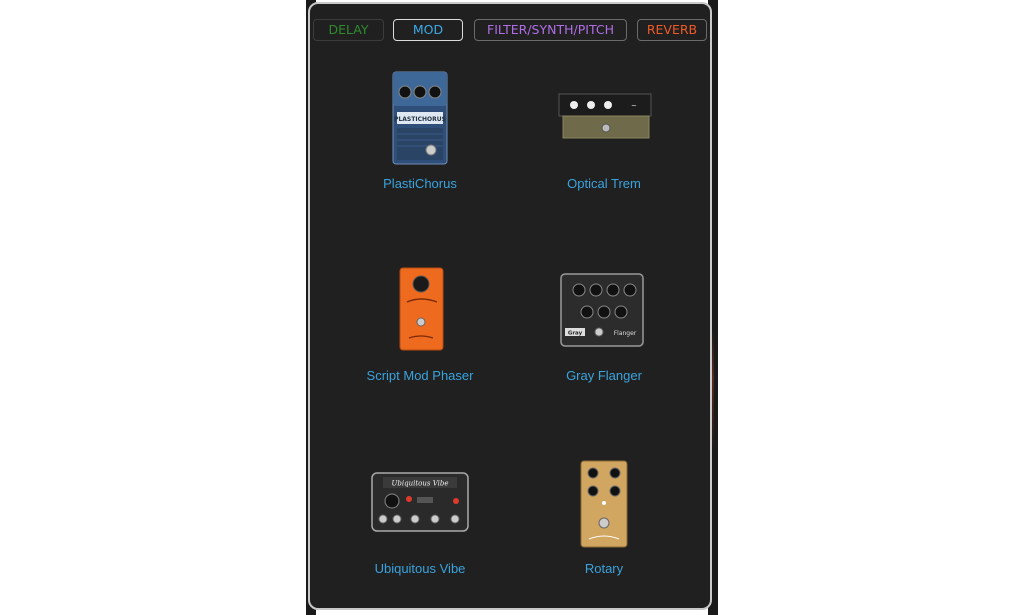 The image size is (1024, 615). I want to click on pedal-gray-flanger: Gray Flanger Gray Flanger, so click(604, 331).